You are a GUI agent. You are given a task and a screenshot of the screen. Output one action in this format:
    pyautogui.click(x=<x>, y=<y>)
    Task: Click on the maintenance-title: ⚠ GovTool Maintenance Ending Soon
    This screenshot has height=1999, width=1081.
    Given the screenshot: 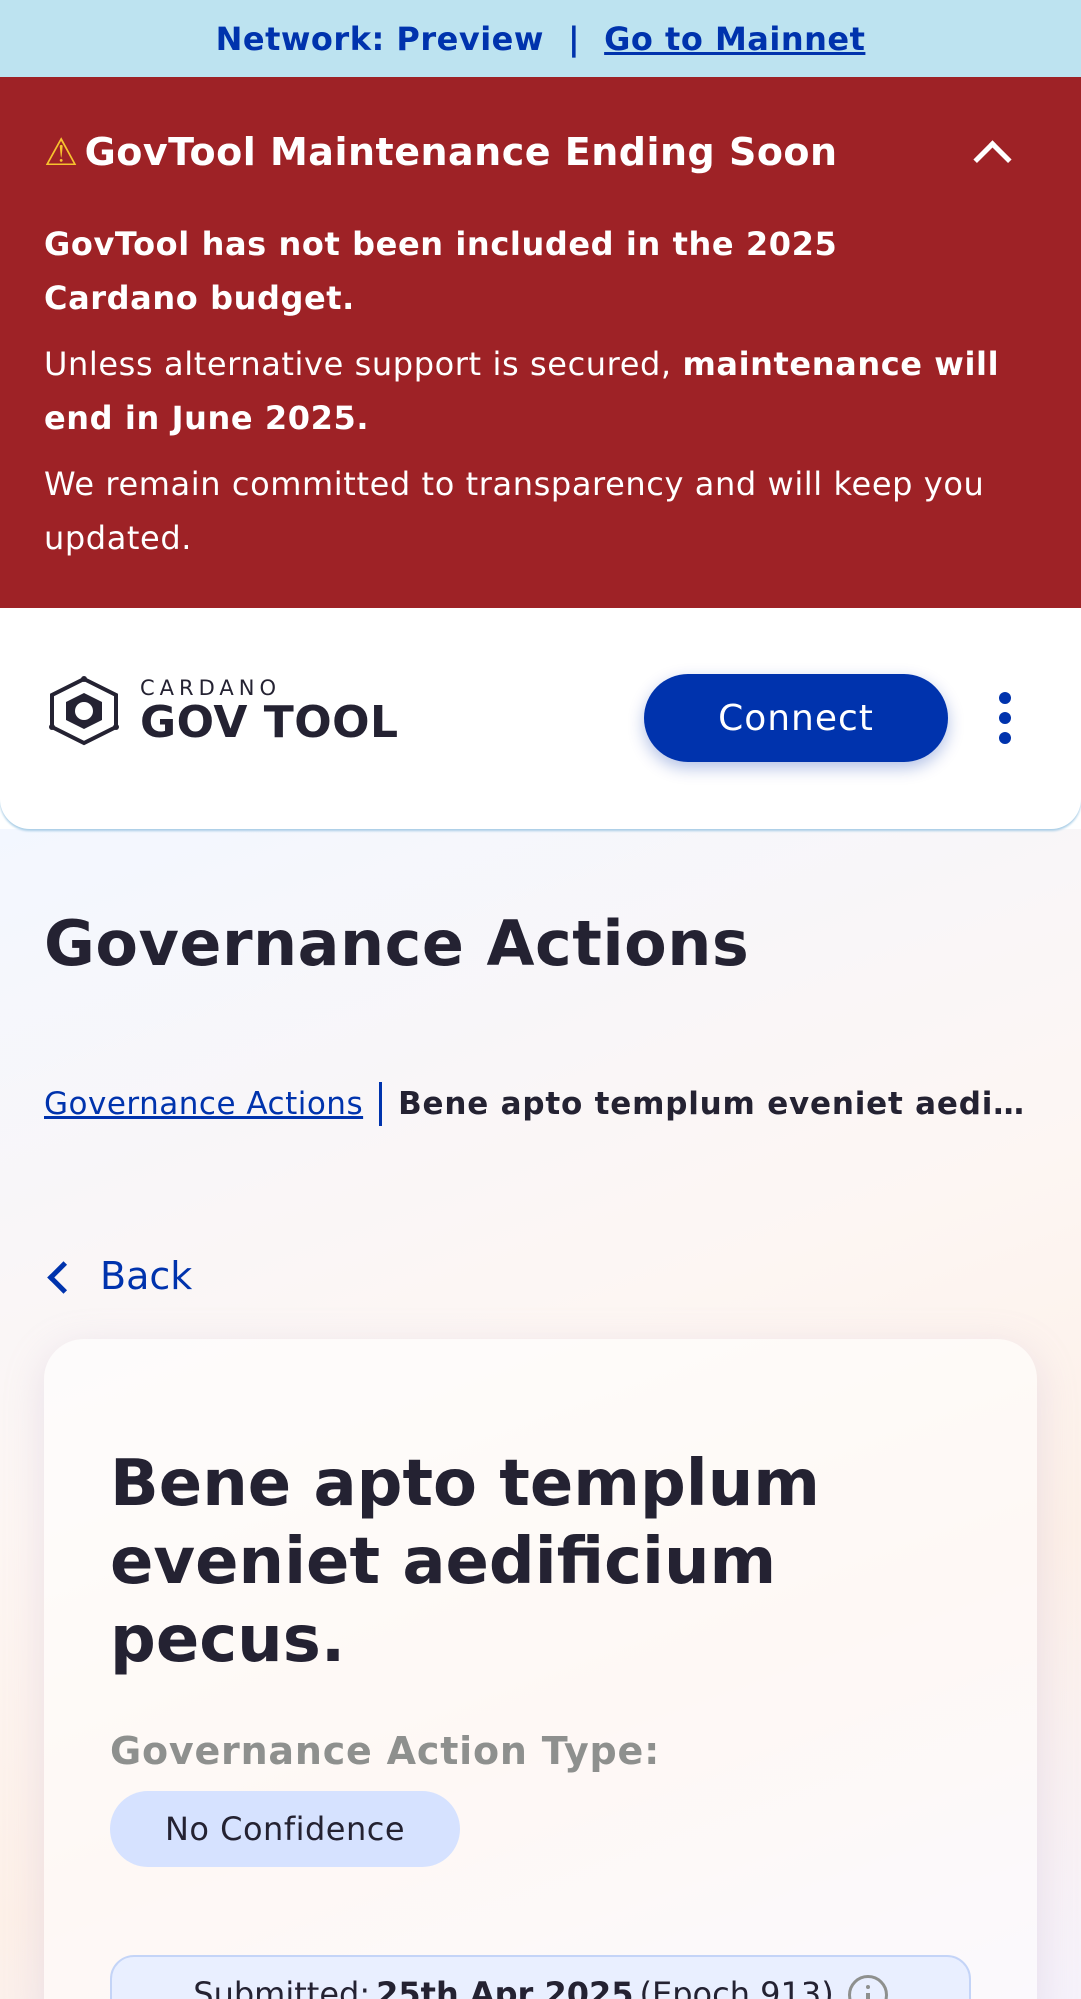 What is the action you would take?
    pyautogui.click(x=441, y=152)
    